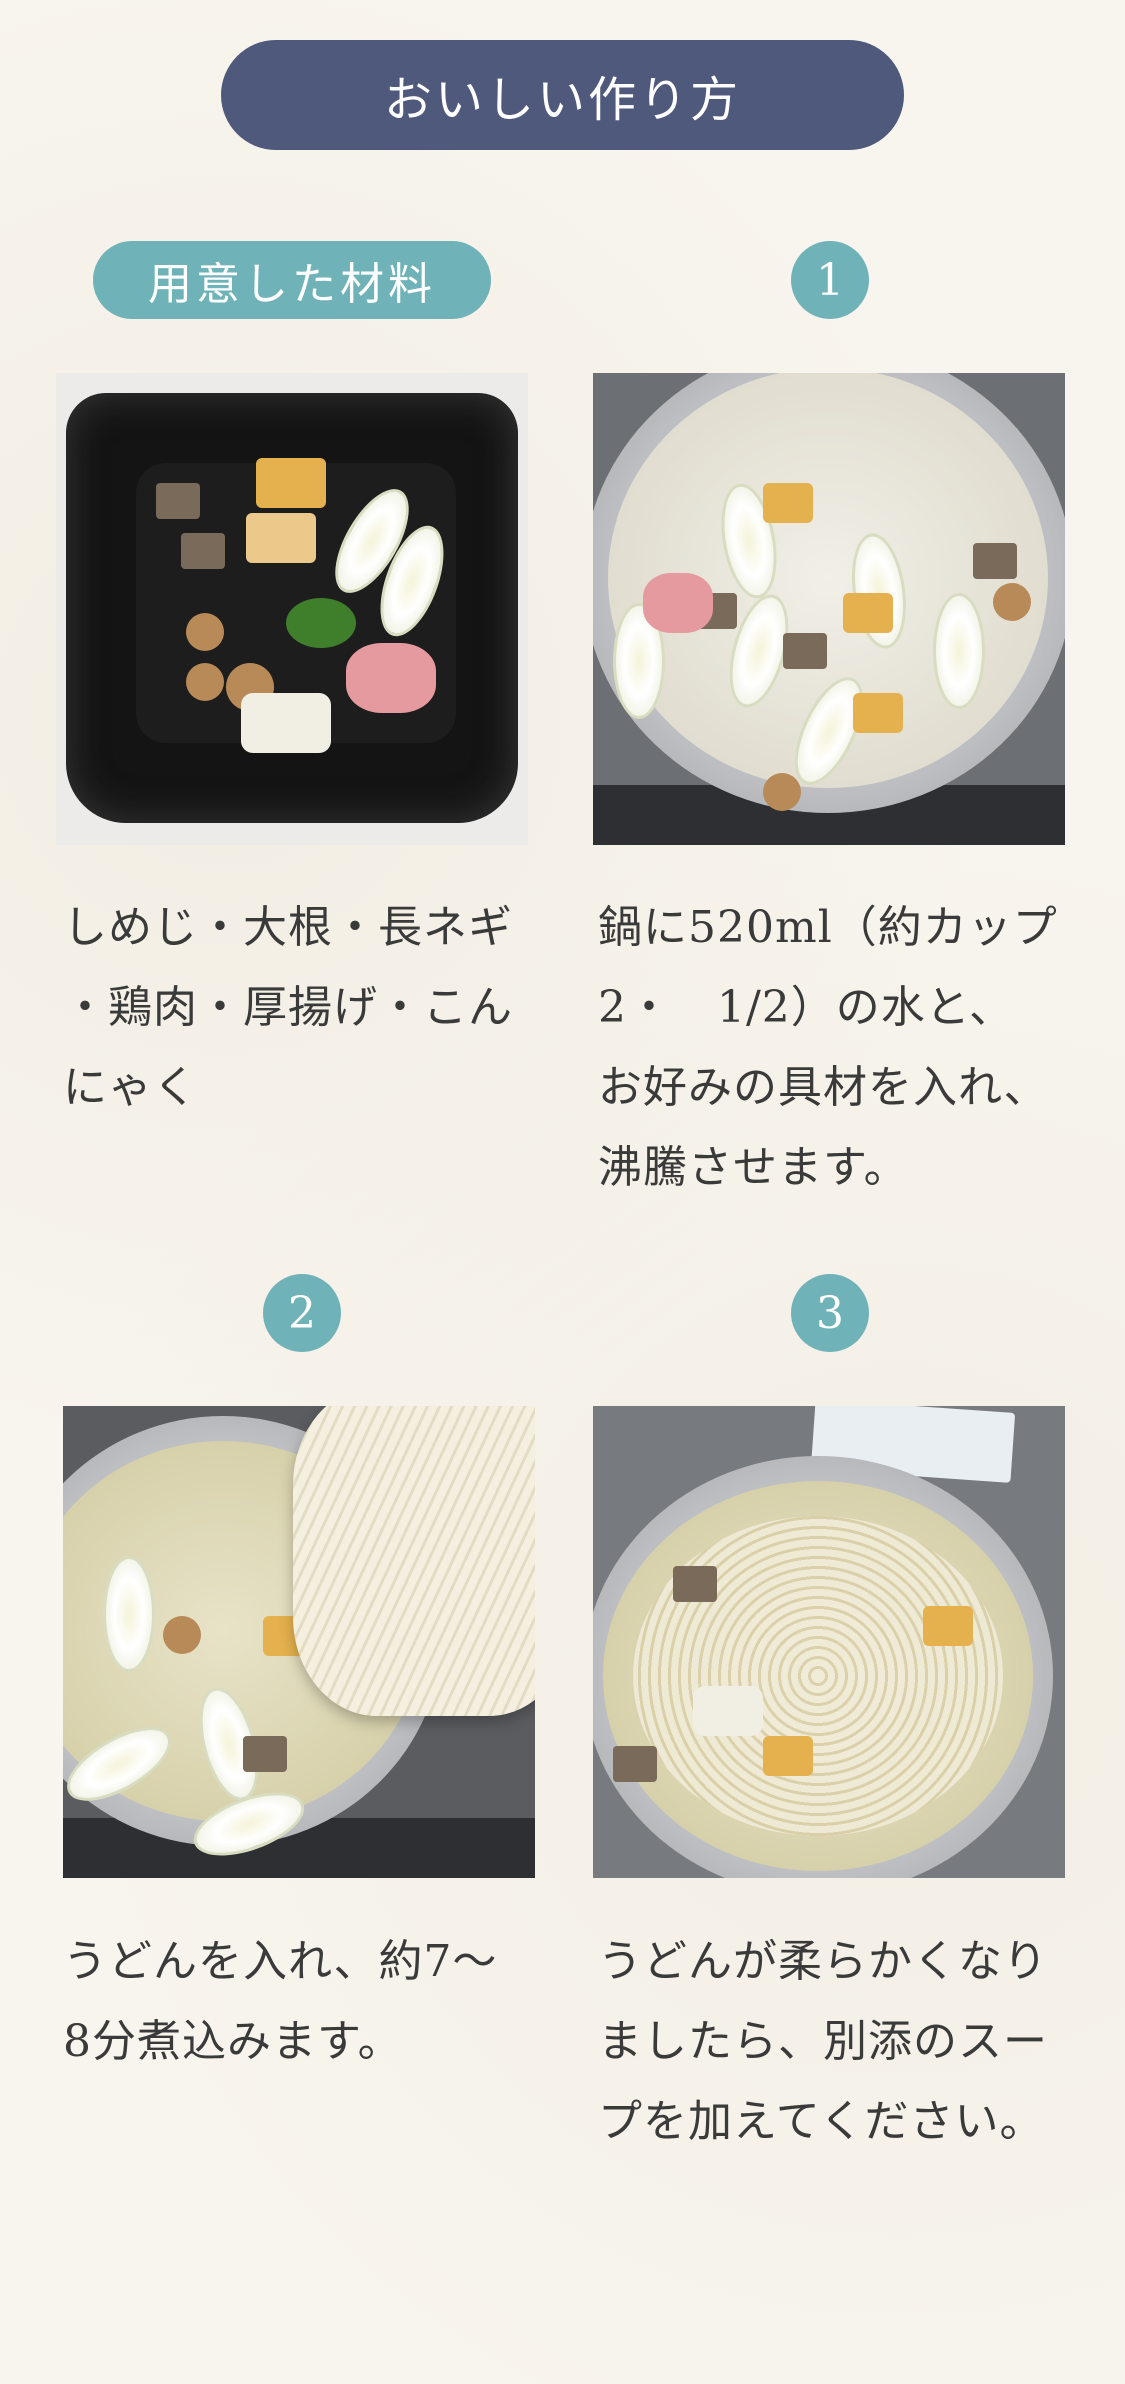 This screenshot has width=1125, height=2384. I want to click on udon-noodles, so click(414, 1561).